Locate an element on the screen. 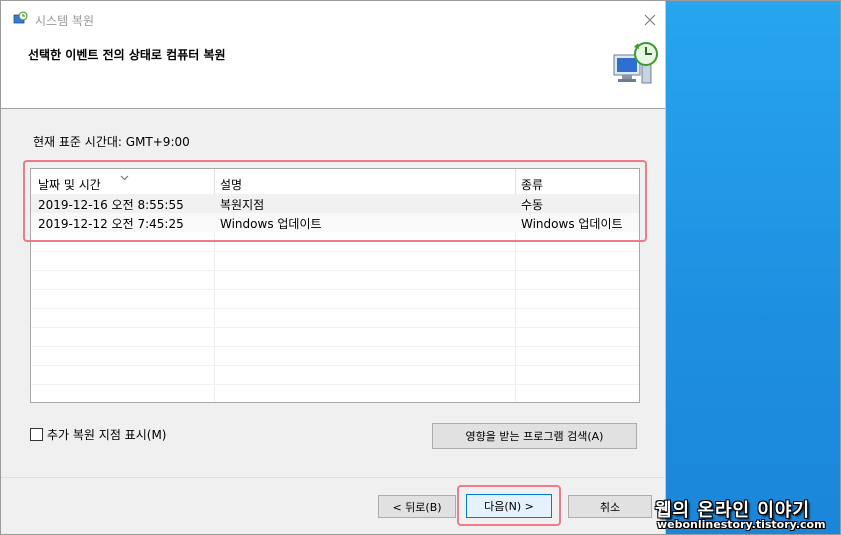 The height and width of the screenshot is (535, 841). list-highlight-box is located at coordinates (335, 201).